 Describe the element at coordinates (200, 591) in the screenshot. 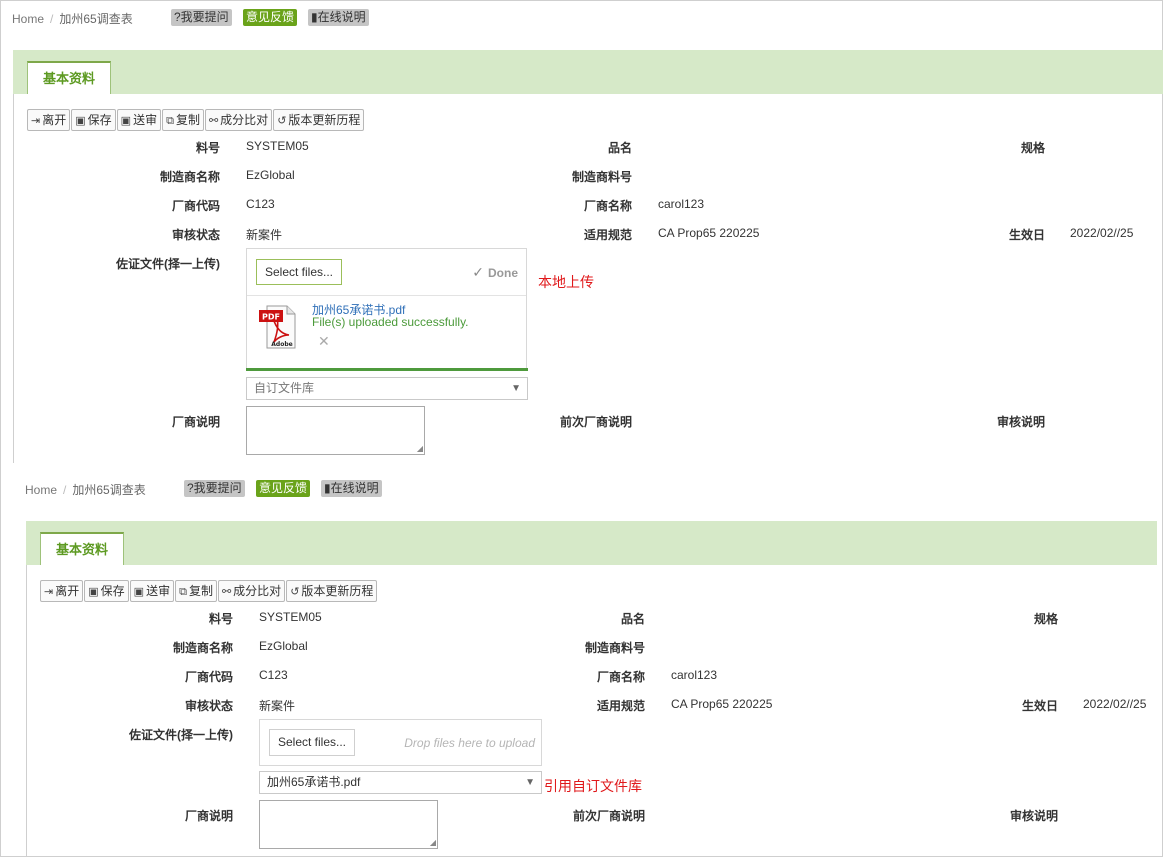

I see `copy-label: 复制` at that location.